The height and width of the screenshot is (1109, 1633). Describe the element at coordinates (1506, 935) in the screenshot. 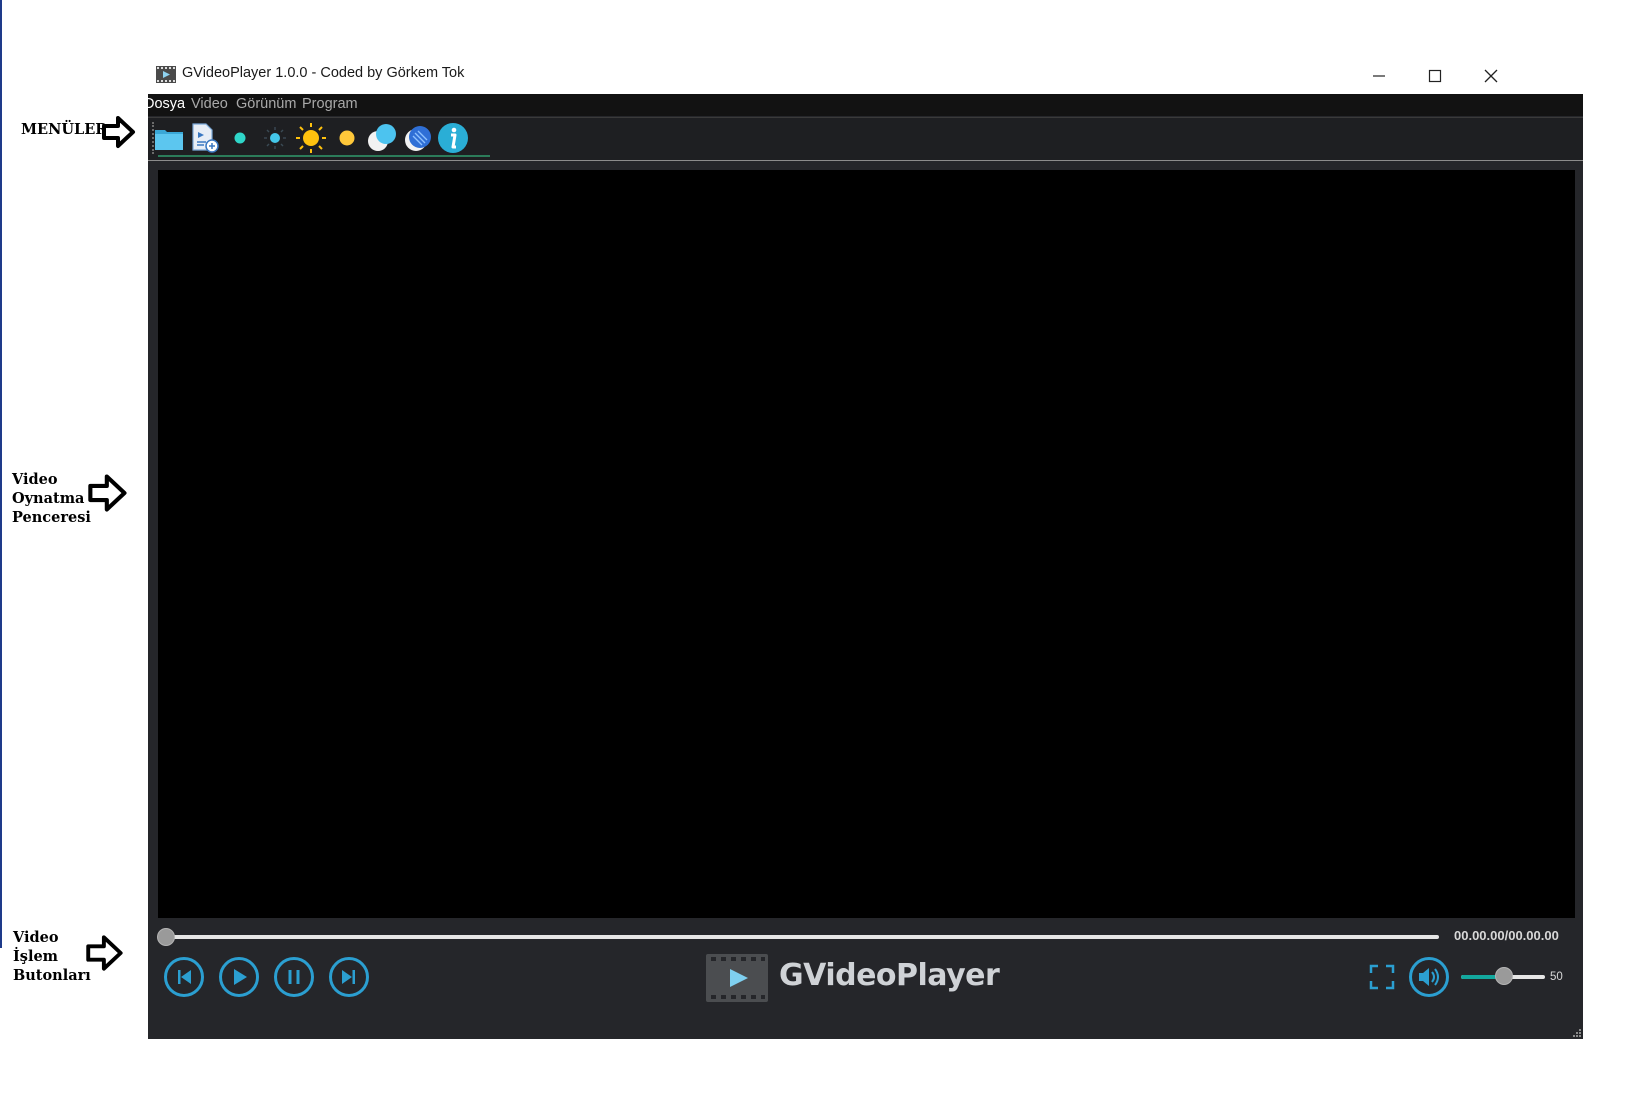

I see `time-display: 00.00.00/00.00.00` at that location.